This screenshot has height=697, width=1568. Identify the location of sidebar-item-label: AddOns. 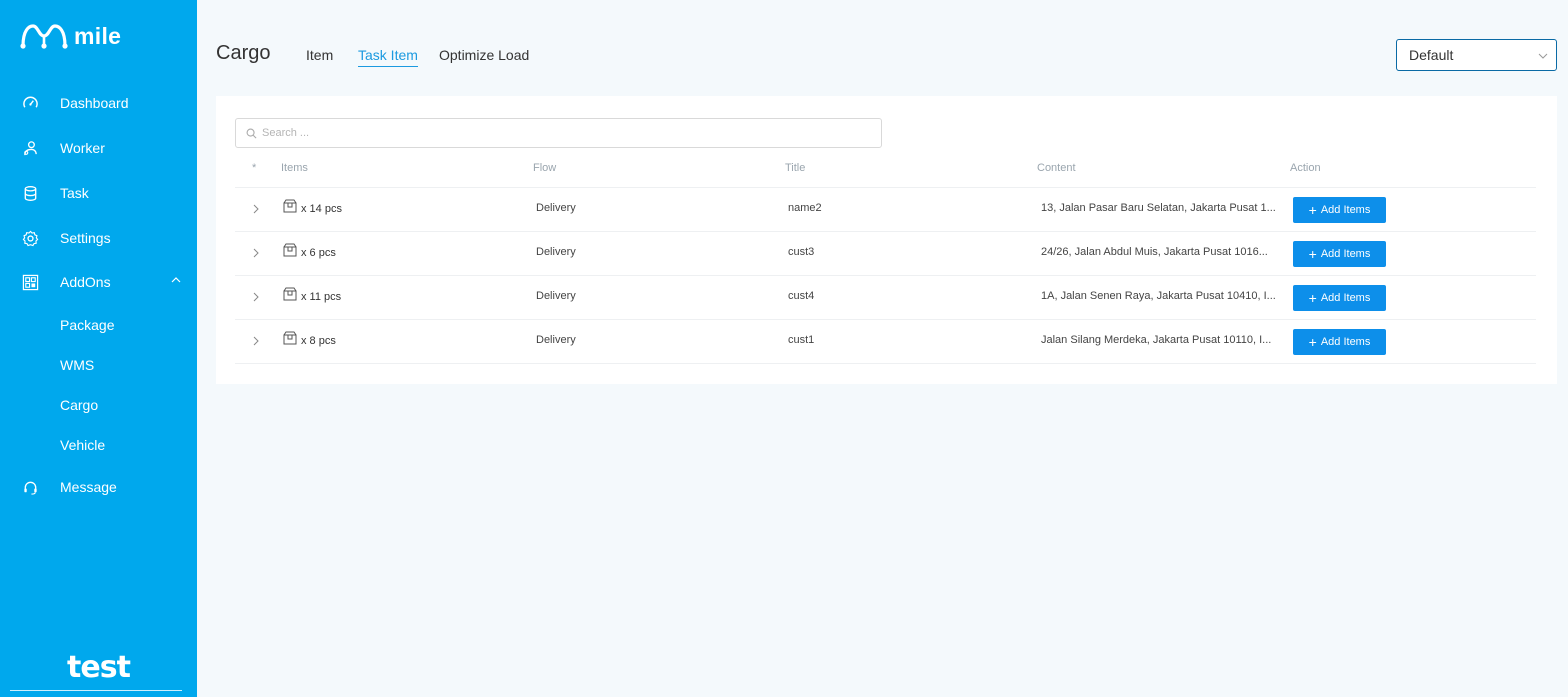
(85, 282).